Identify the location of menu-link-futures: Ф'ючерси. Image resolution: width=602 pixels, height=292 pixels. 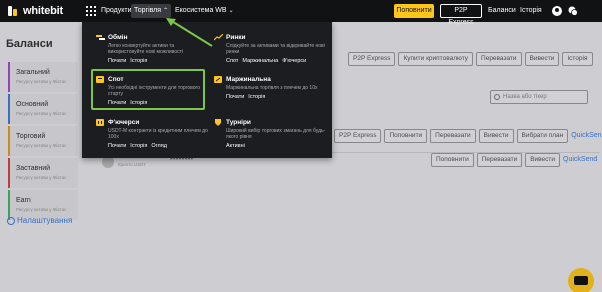
(294, 61).